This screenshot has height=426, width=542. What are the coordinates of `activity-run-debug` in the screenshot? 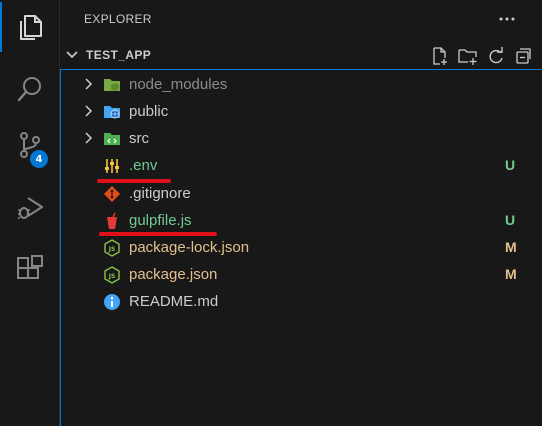 It's located at (30, 207).